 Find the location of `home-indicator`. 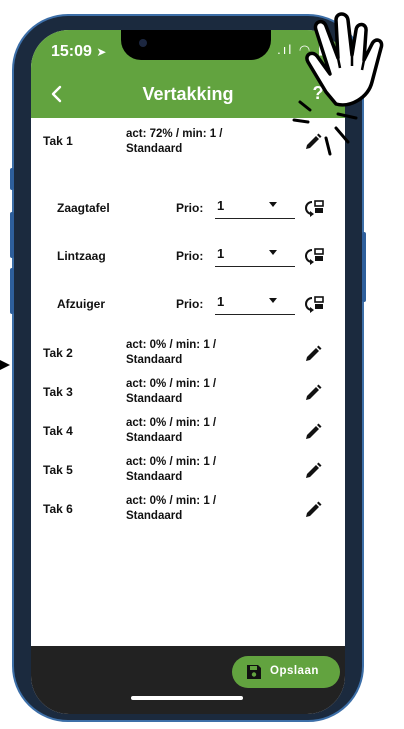

home-indicator is located at coordinates (187, 698).